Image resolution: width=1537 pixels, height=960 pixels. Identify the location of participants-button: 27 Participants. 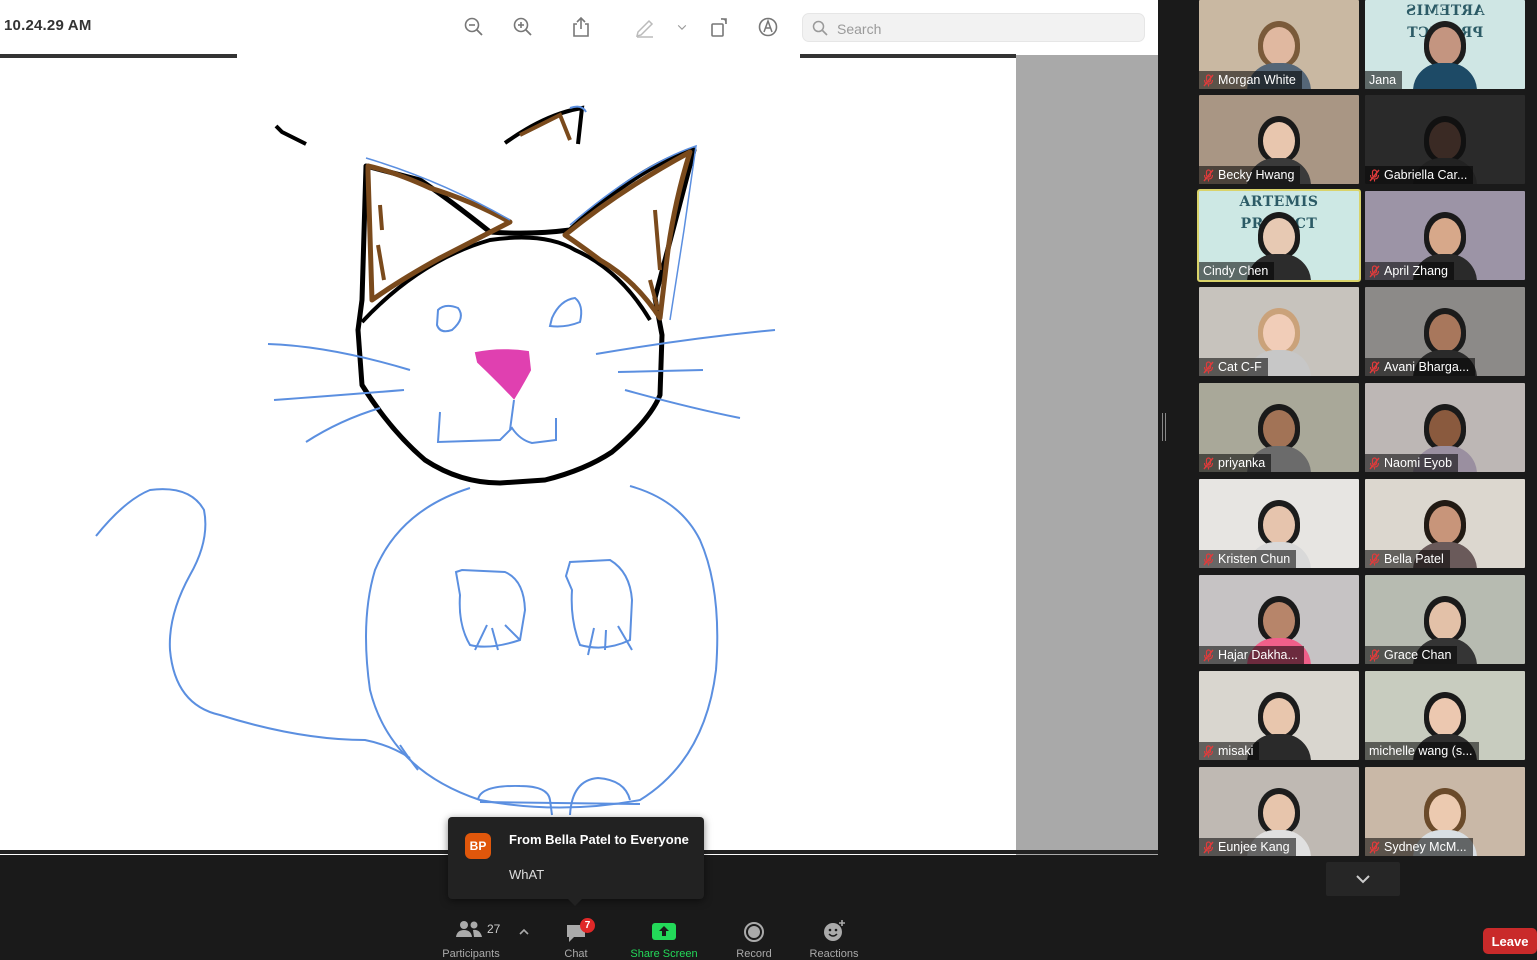
(471, 939).